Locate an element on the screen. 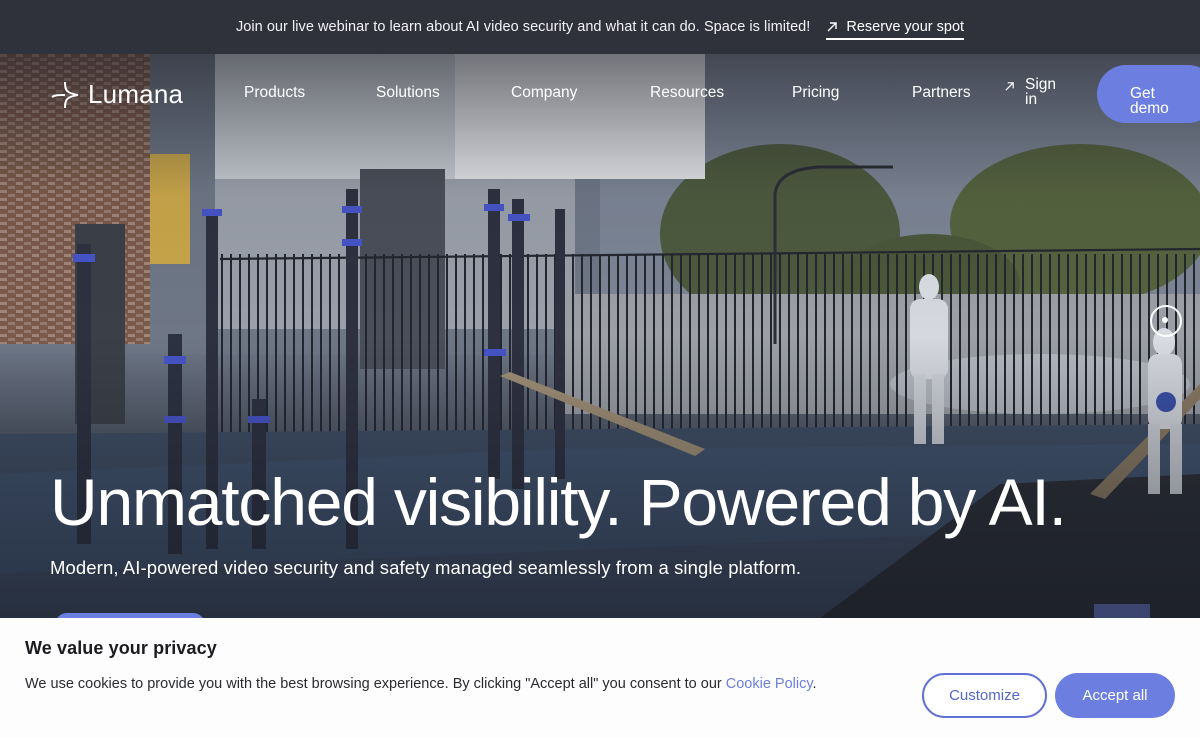 The width and height of the screenshot is (1200, 737). lumana-logo: Lumana is located at coordinates (116, 94).